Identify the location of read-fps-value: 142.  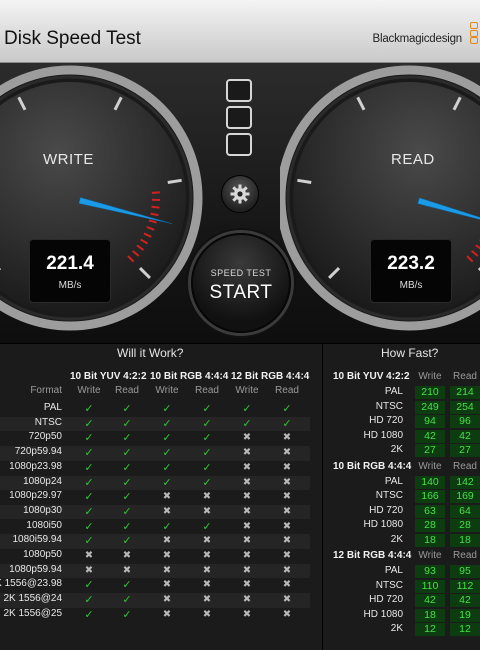
(465, 482).